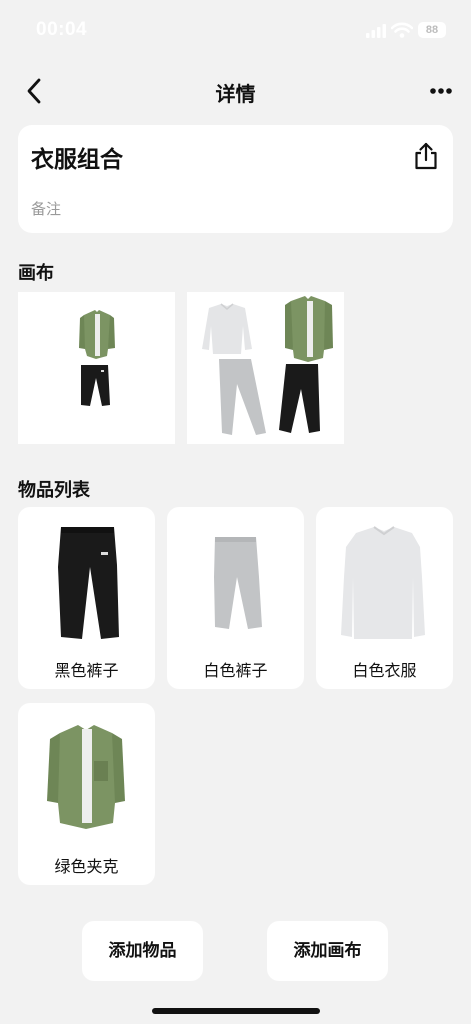 This screenshot has height=1024, width=471. I want to click on item-label: 白色衣服, so click(384, 670).